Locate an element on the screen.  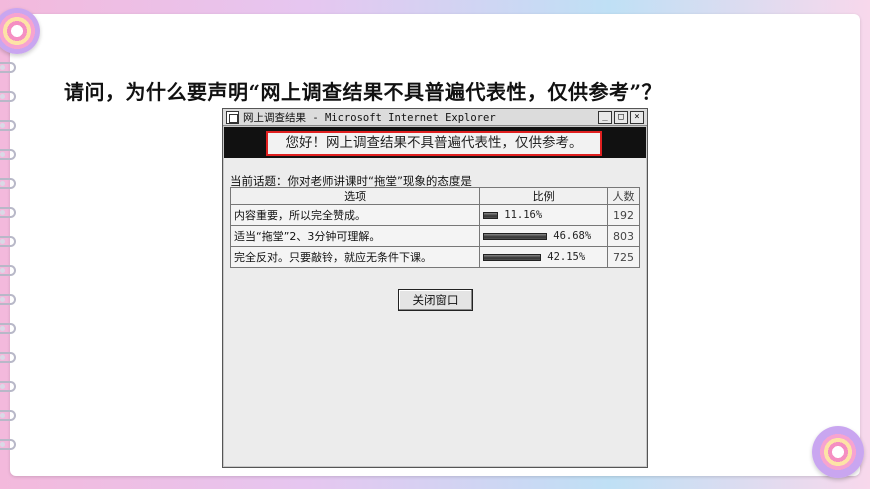
row-percent-cell: 42.15% is located at coordinates (544, 257).